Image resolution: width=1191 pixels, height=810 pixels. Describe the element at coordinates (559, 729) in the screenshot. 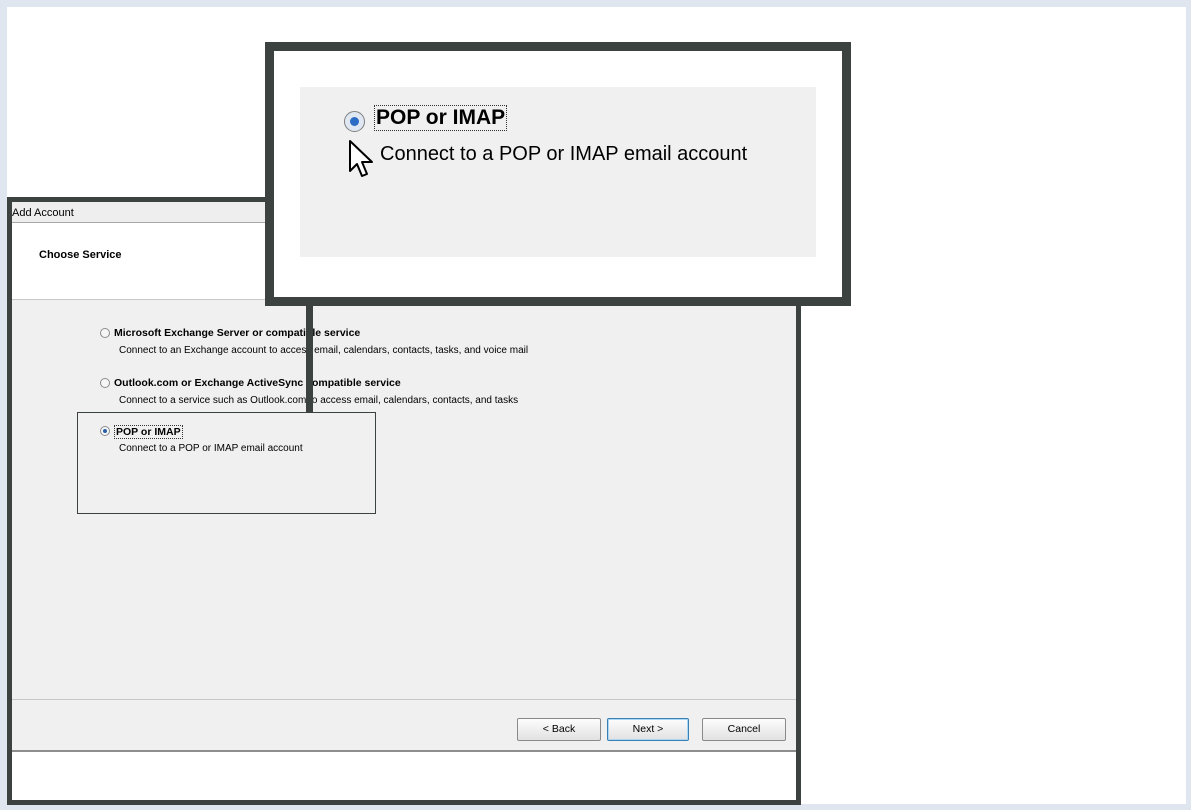

I see `back-button: < Back` at that location.